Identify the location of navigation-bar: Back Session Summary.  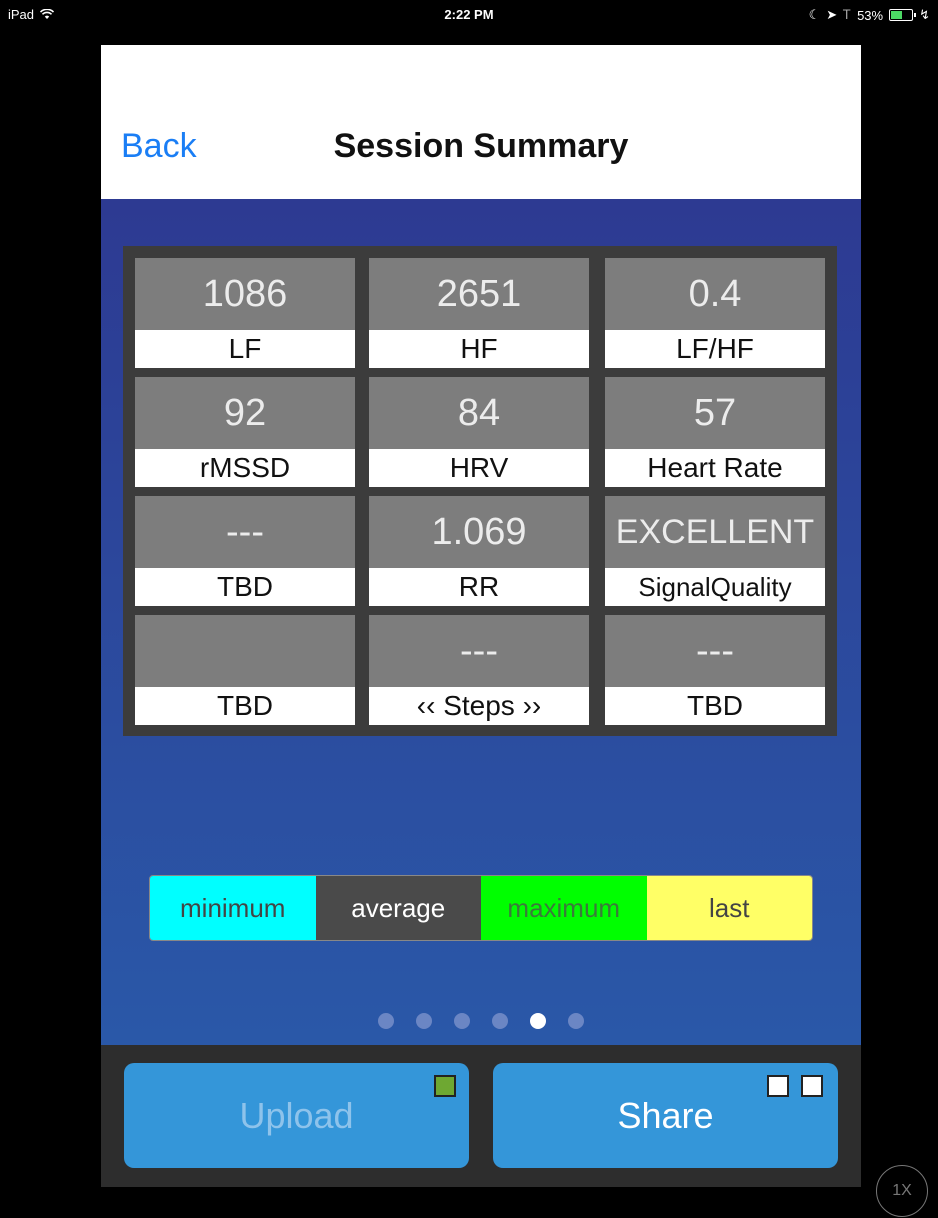
(481, 122).